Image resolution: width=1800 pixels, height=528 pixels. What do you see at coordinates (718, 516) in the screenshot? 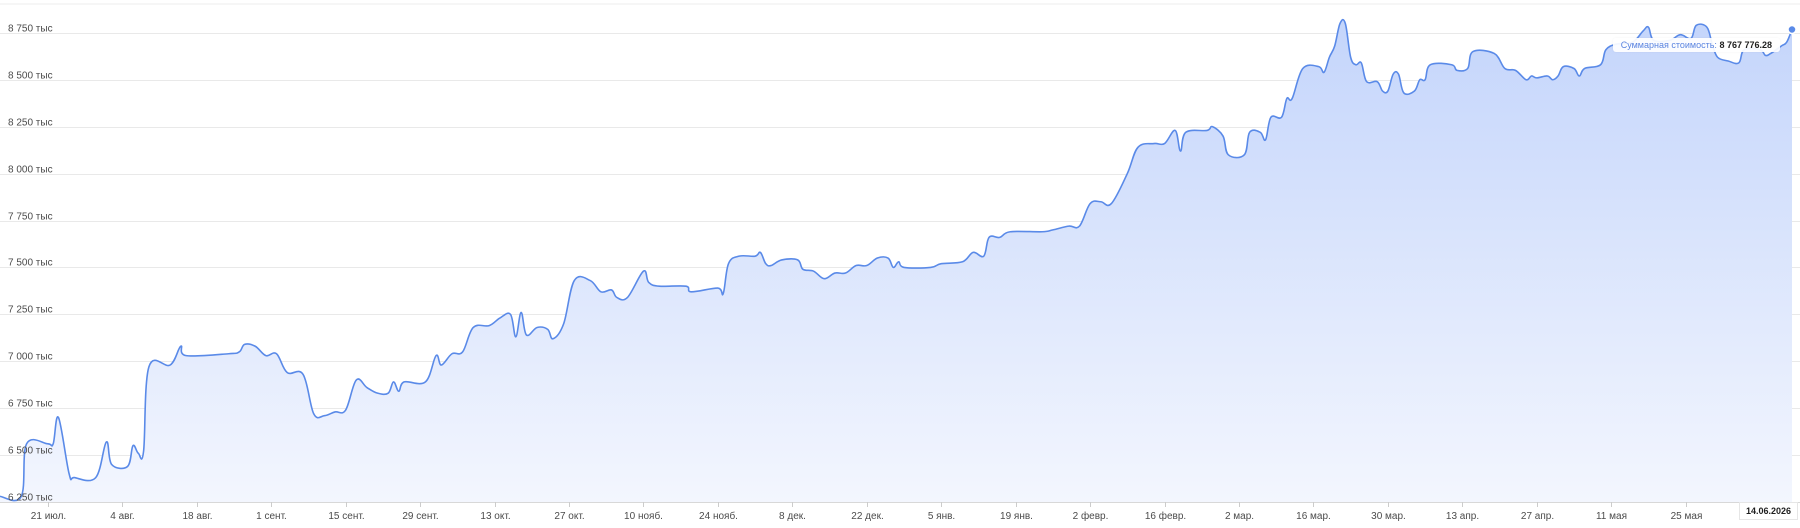
I see `x-tick-label: 24 нояб.` at bounding box center [718, 516].